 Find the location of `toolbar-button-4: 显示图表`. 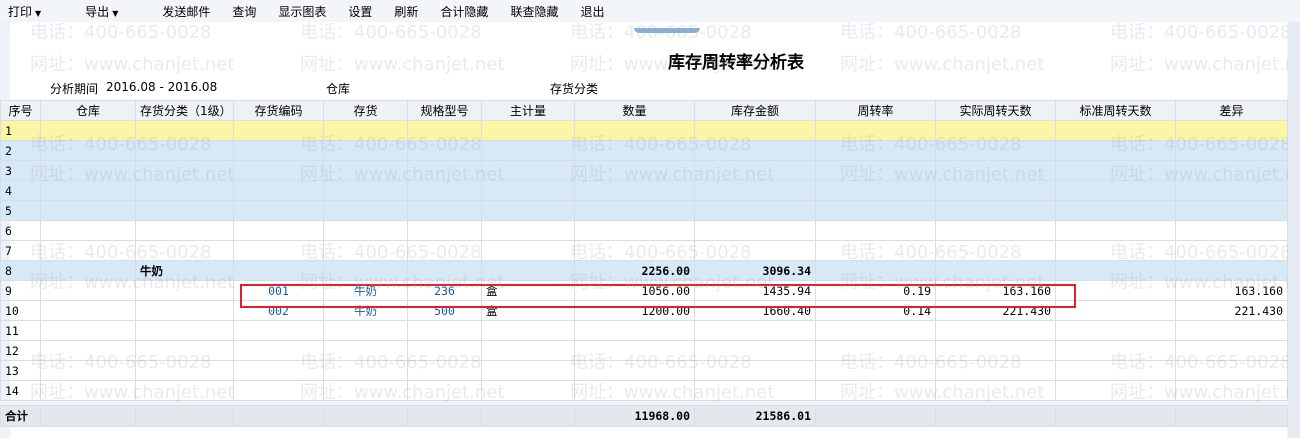

toolbar-button-4: 显示图表 is located at coordinates (302, 11).